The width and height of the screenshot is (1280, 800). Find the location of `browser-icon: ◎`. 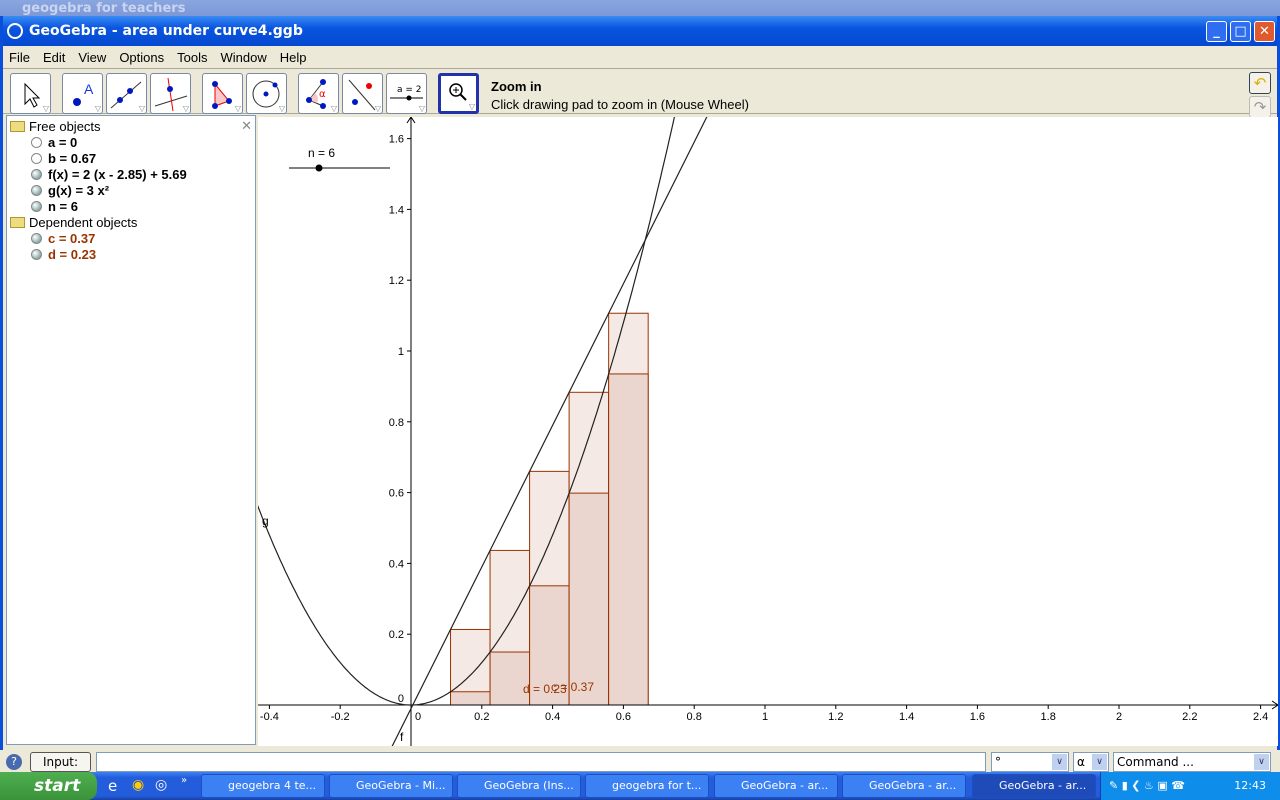

browser-icon: ◎ is located at coordinates (161, 785).